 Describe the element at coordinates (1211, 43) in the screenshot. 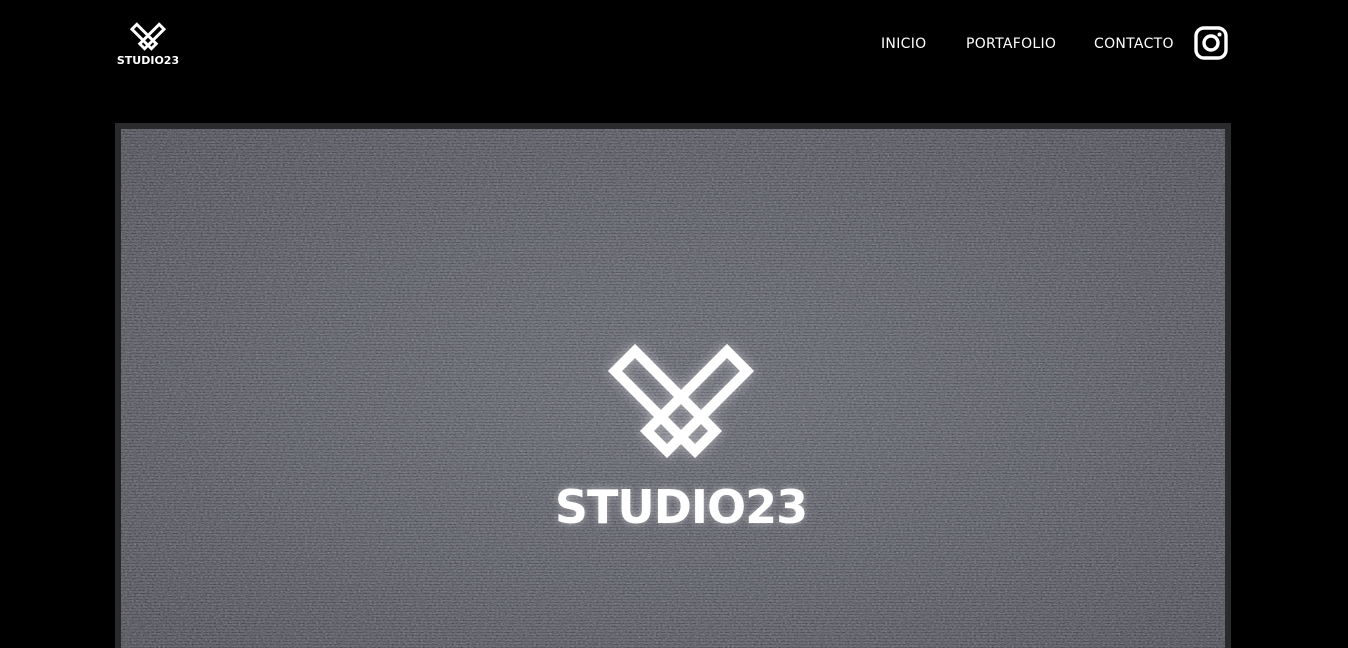

I see `instagram-icon` at that location.